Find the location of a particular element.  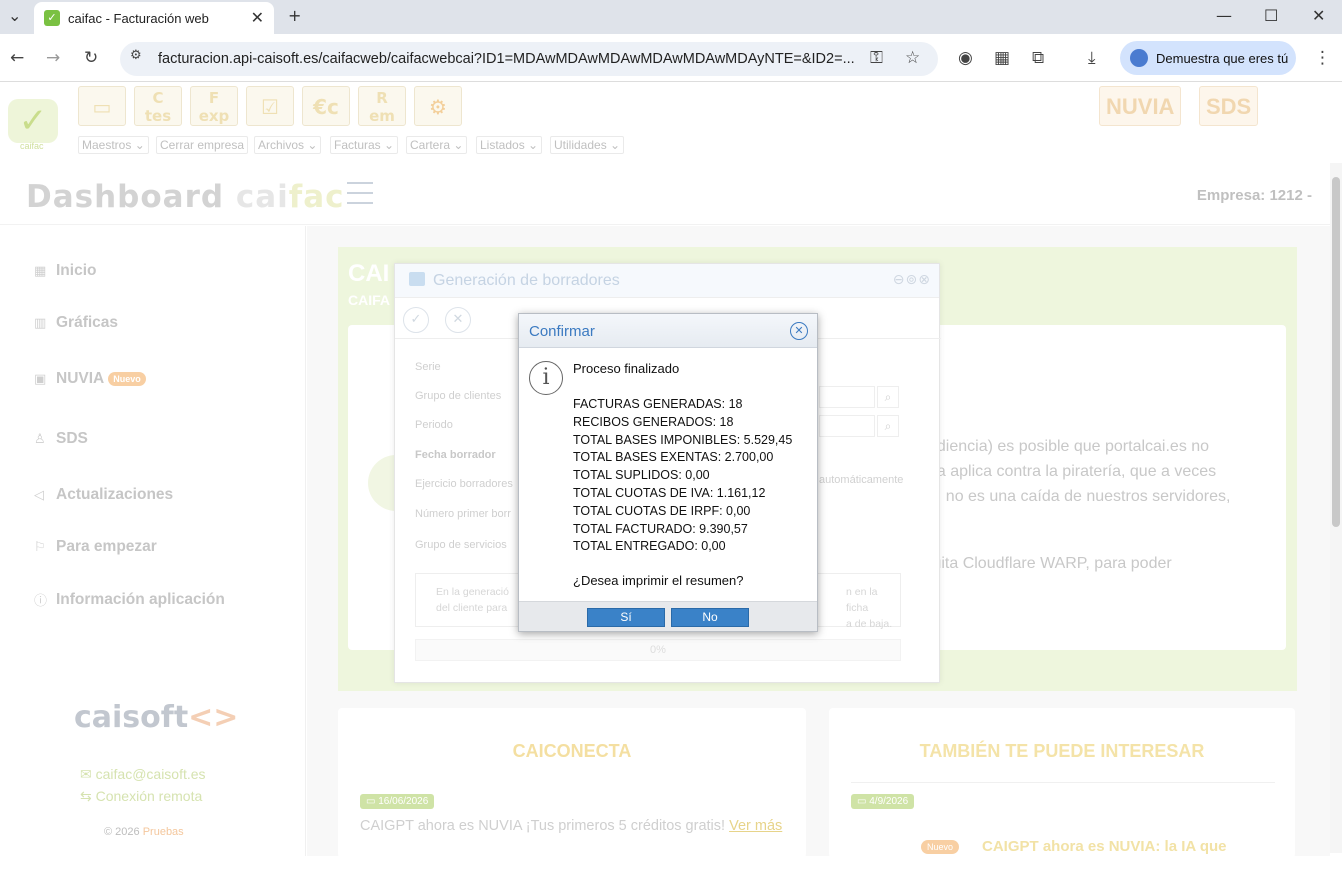

sds-label: SDS is located at coordinates (1229, 106).